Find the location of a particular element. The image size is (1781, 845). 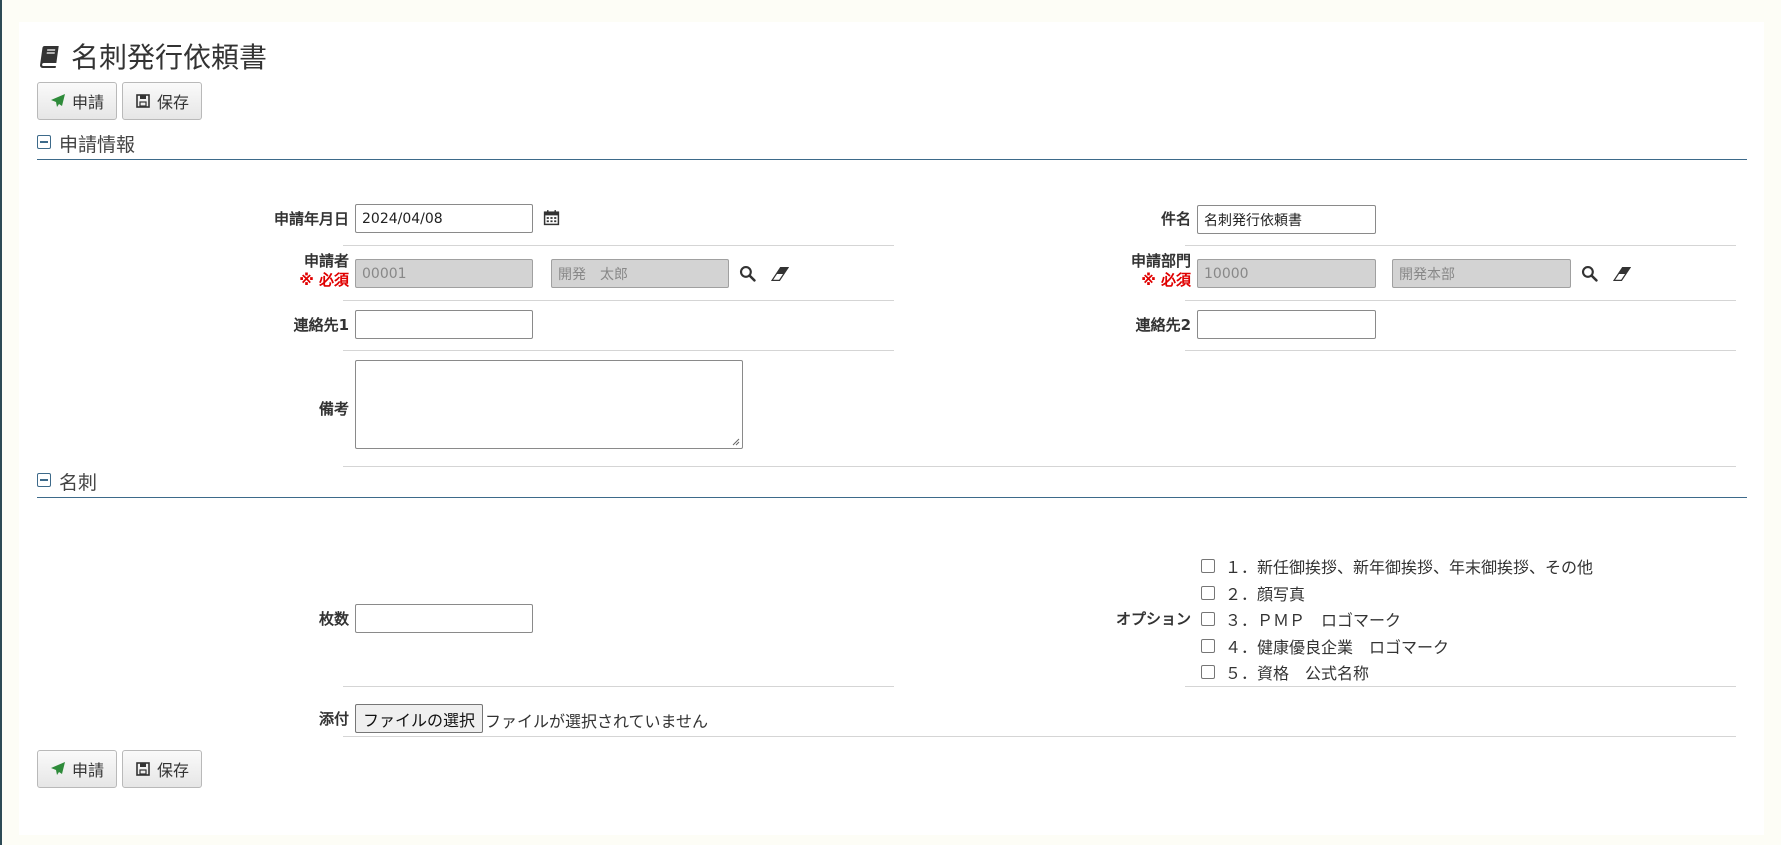

page-title: 名刺発行依頼書 is located at coordinates (152, 56).